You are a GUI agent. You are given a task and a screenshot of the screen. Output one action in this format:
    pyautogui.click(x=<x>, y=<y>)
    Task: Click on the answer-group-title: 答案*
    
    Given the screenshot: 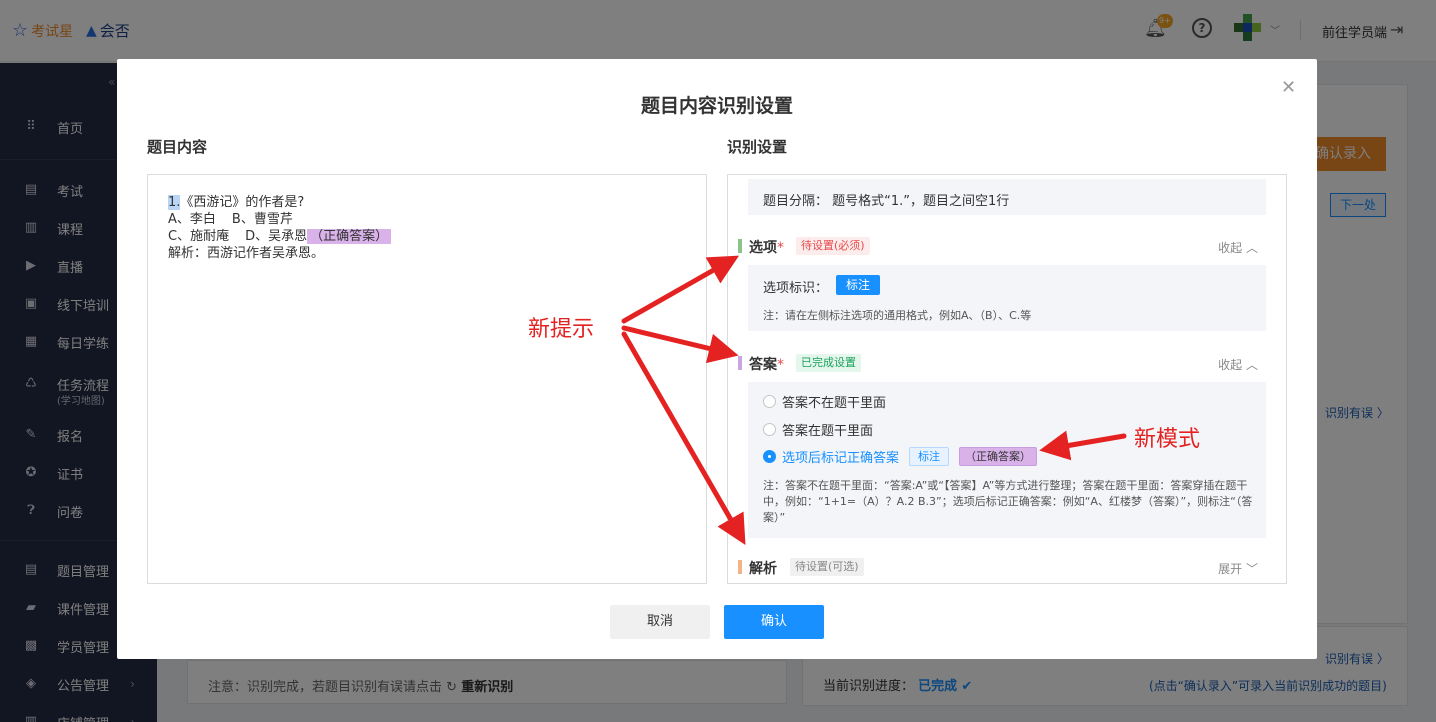 What is the action you would take?
    pyautogui.click(x=766, y=365)
    